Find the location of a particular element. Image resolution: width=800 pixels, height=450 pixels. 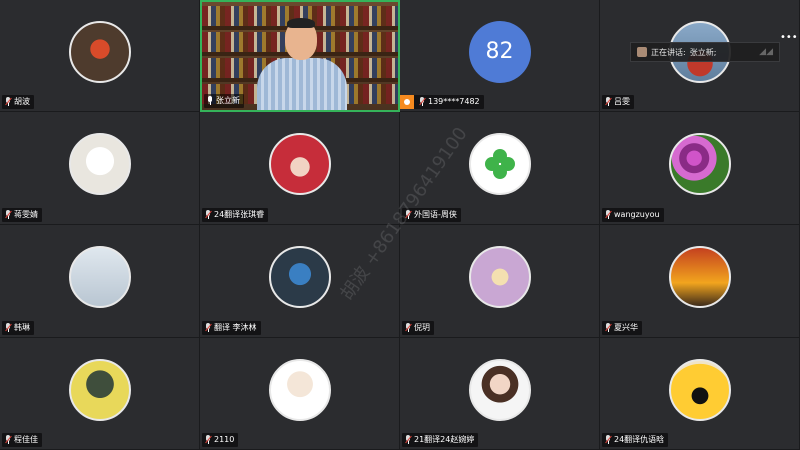

participant-name: 倪玥 is located at coordinates (422, 327).